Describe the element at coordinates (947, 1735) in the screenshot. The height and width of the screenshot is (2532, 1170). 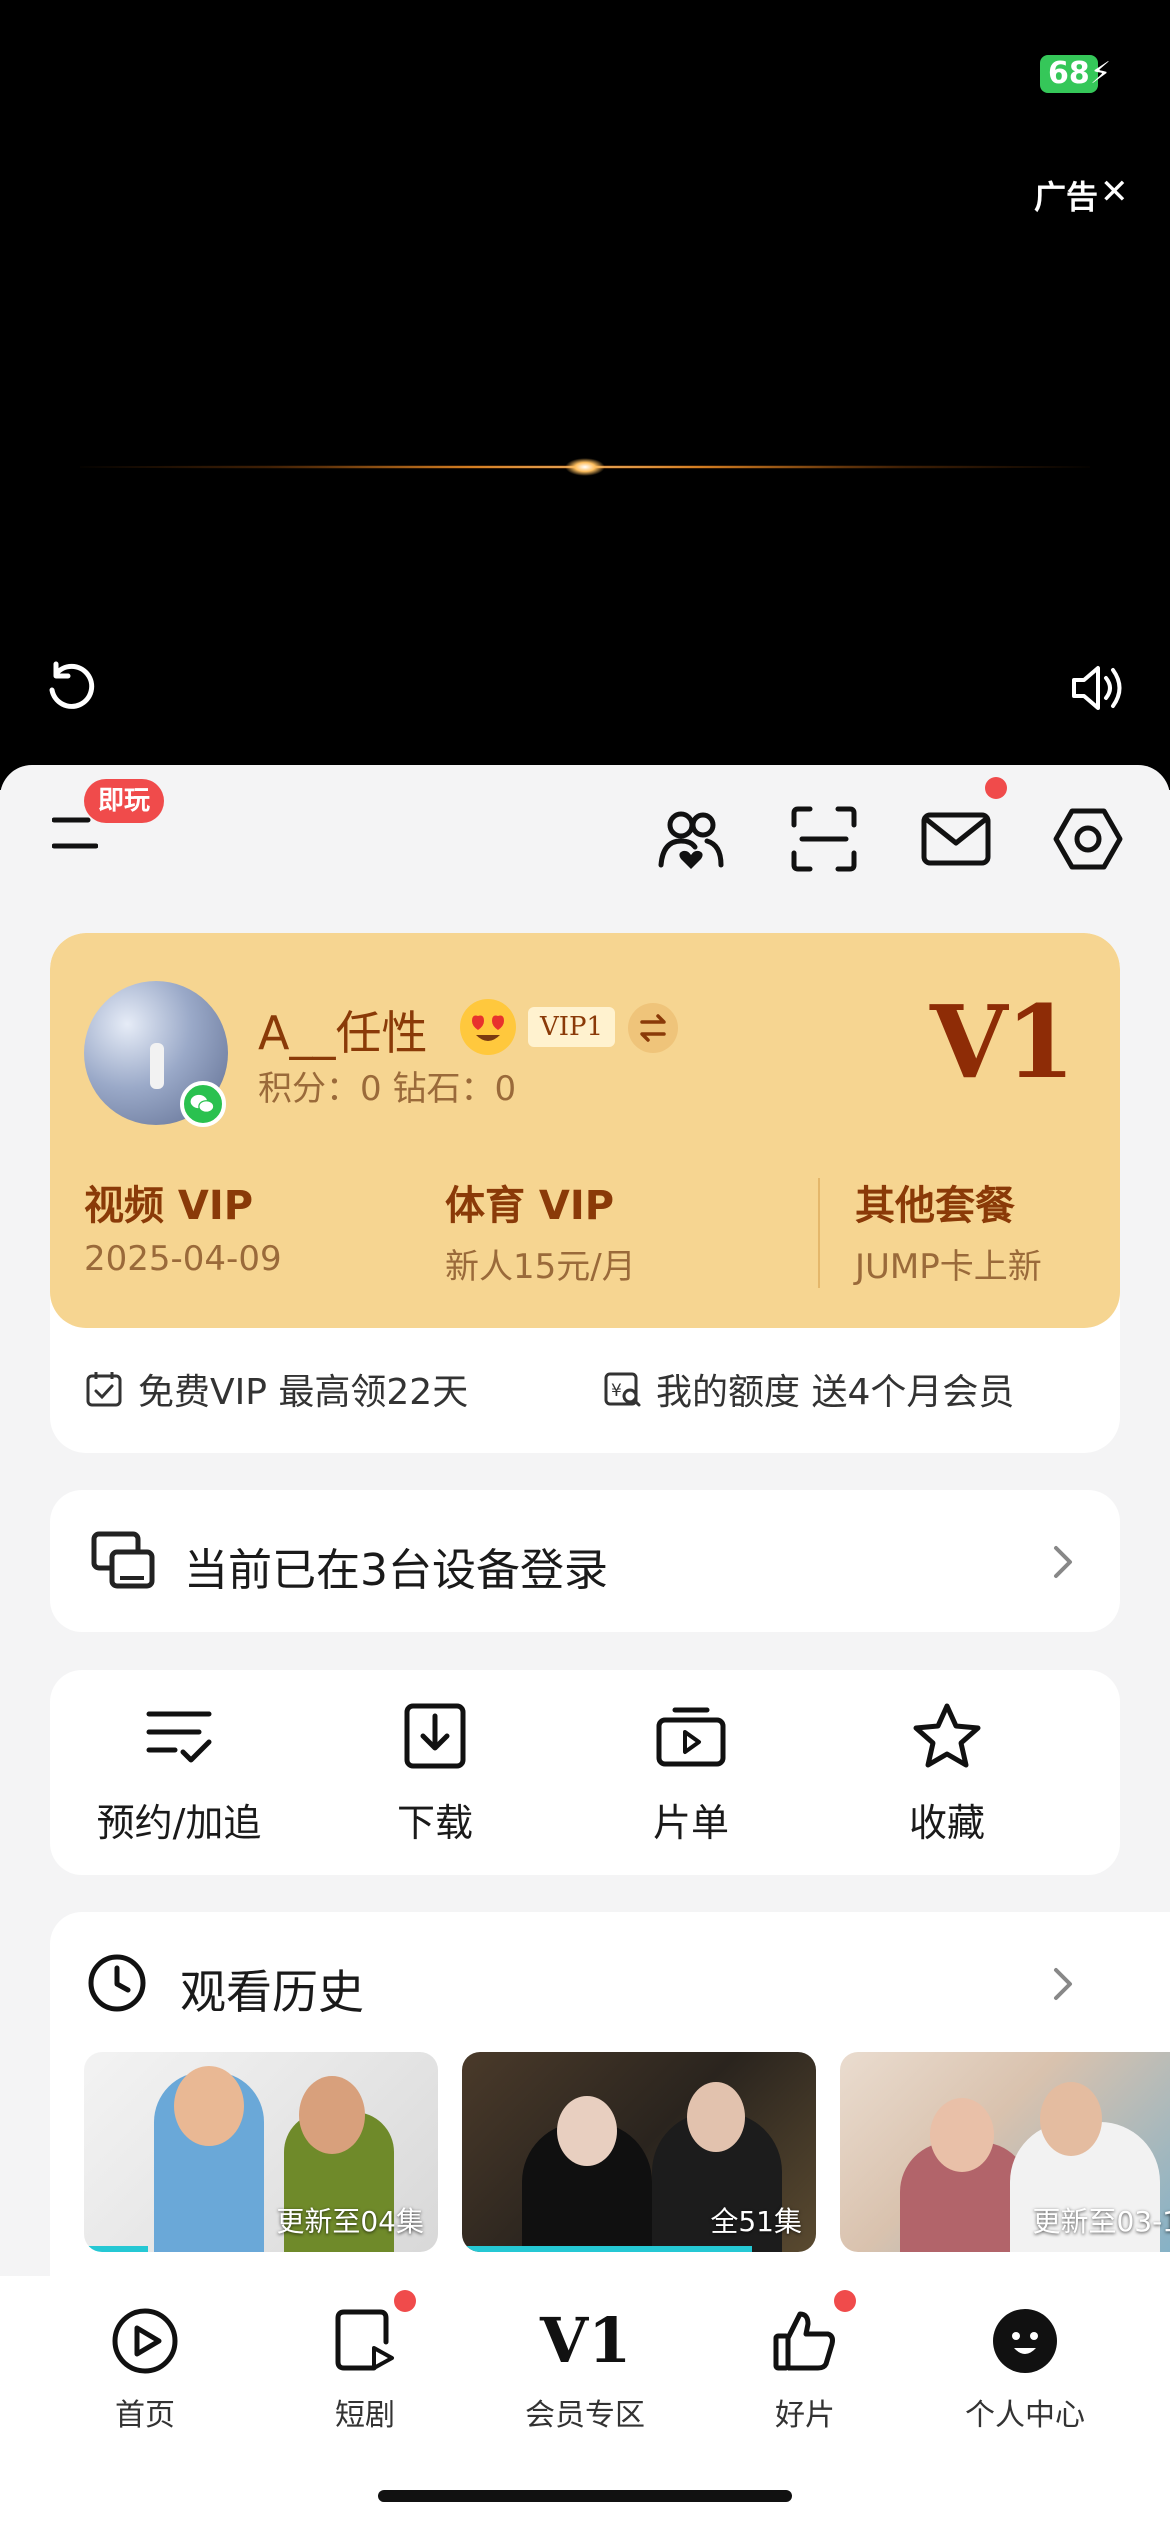
I see `star-icon` at that location.